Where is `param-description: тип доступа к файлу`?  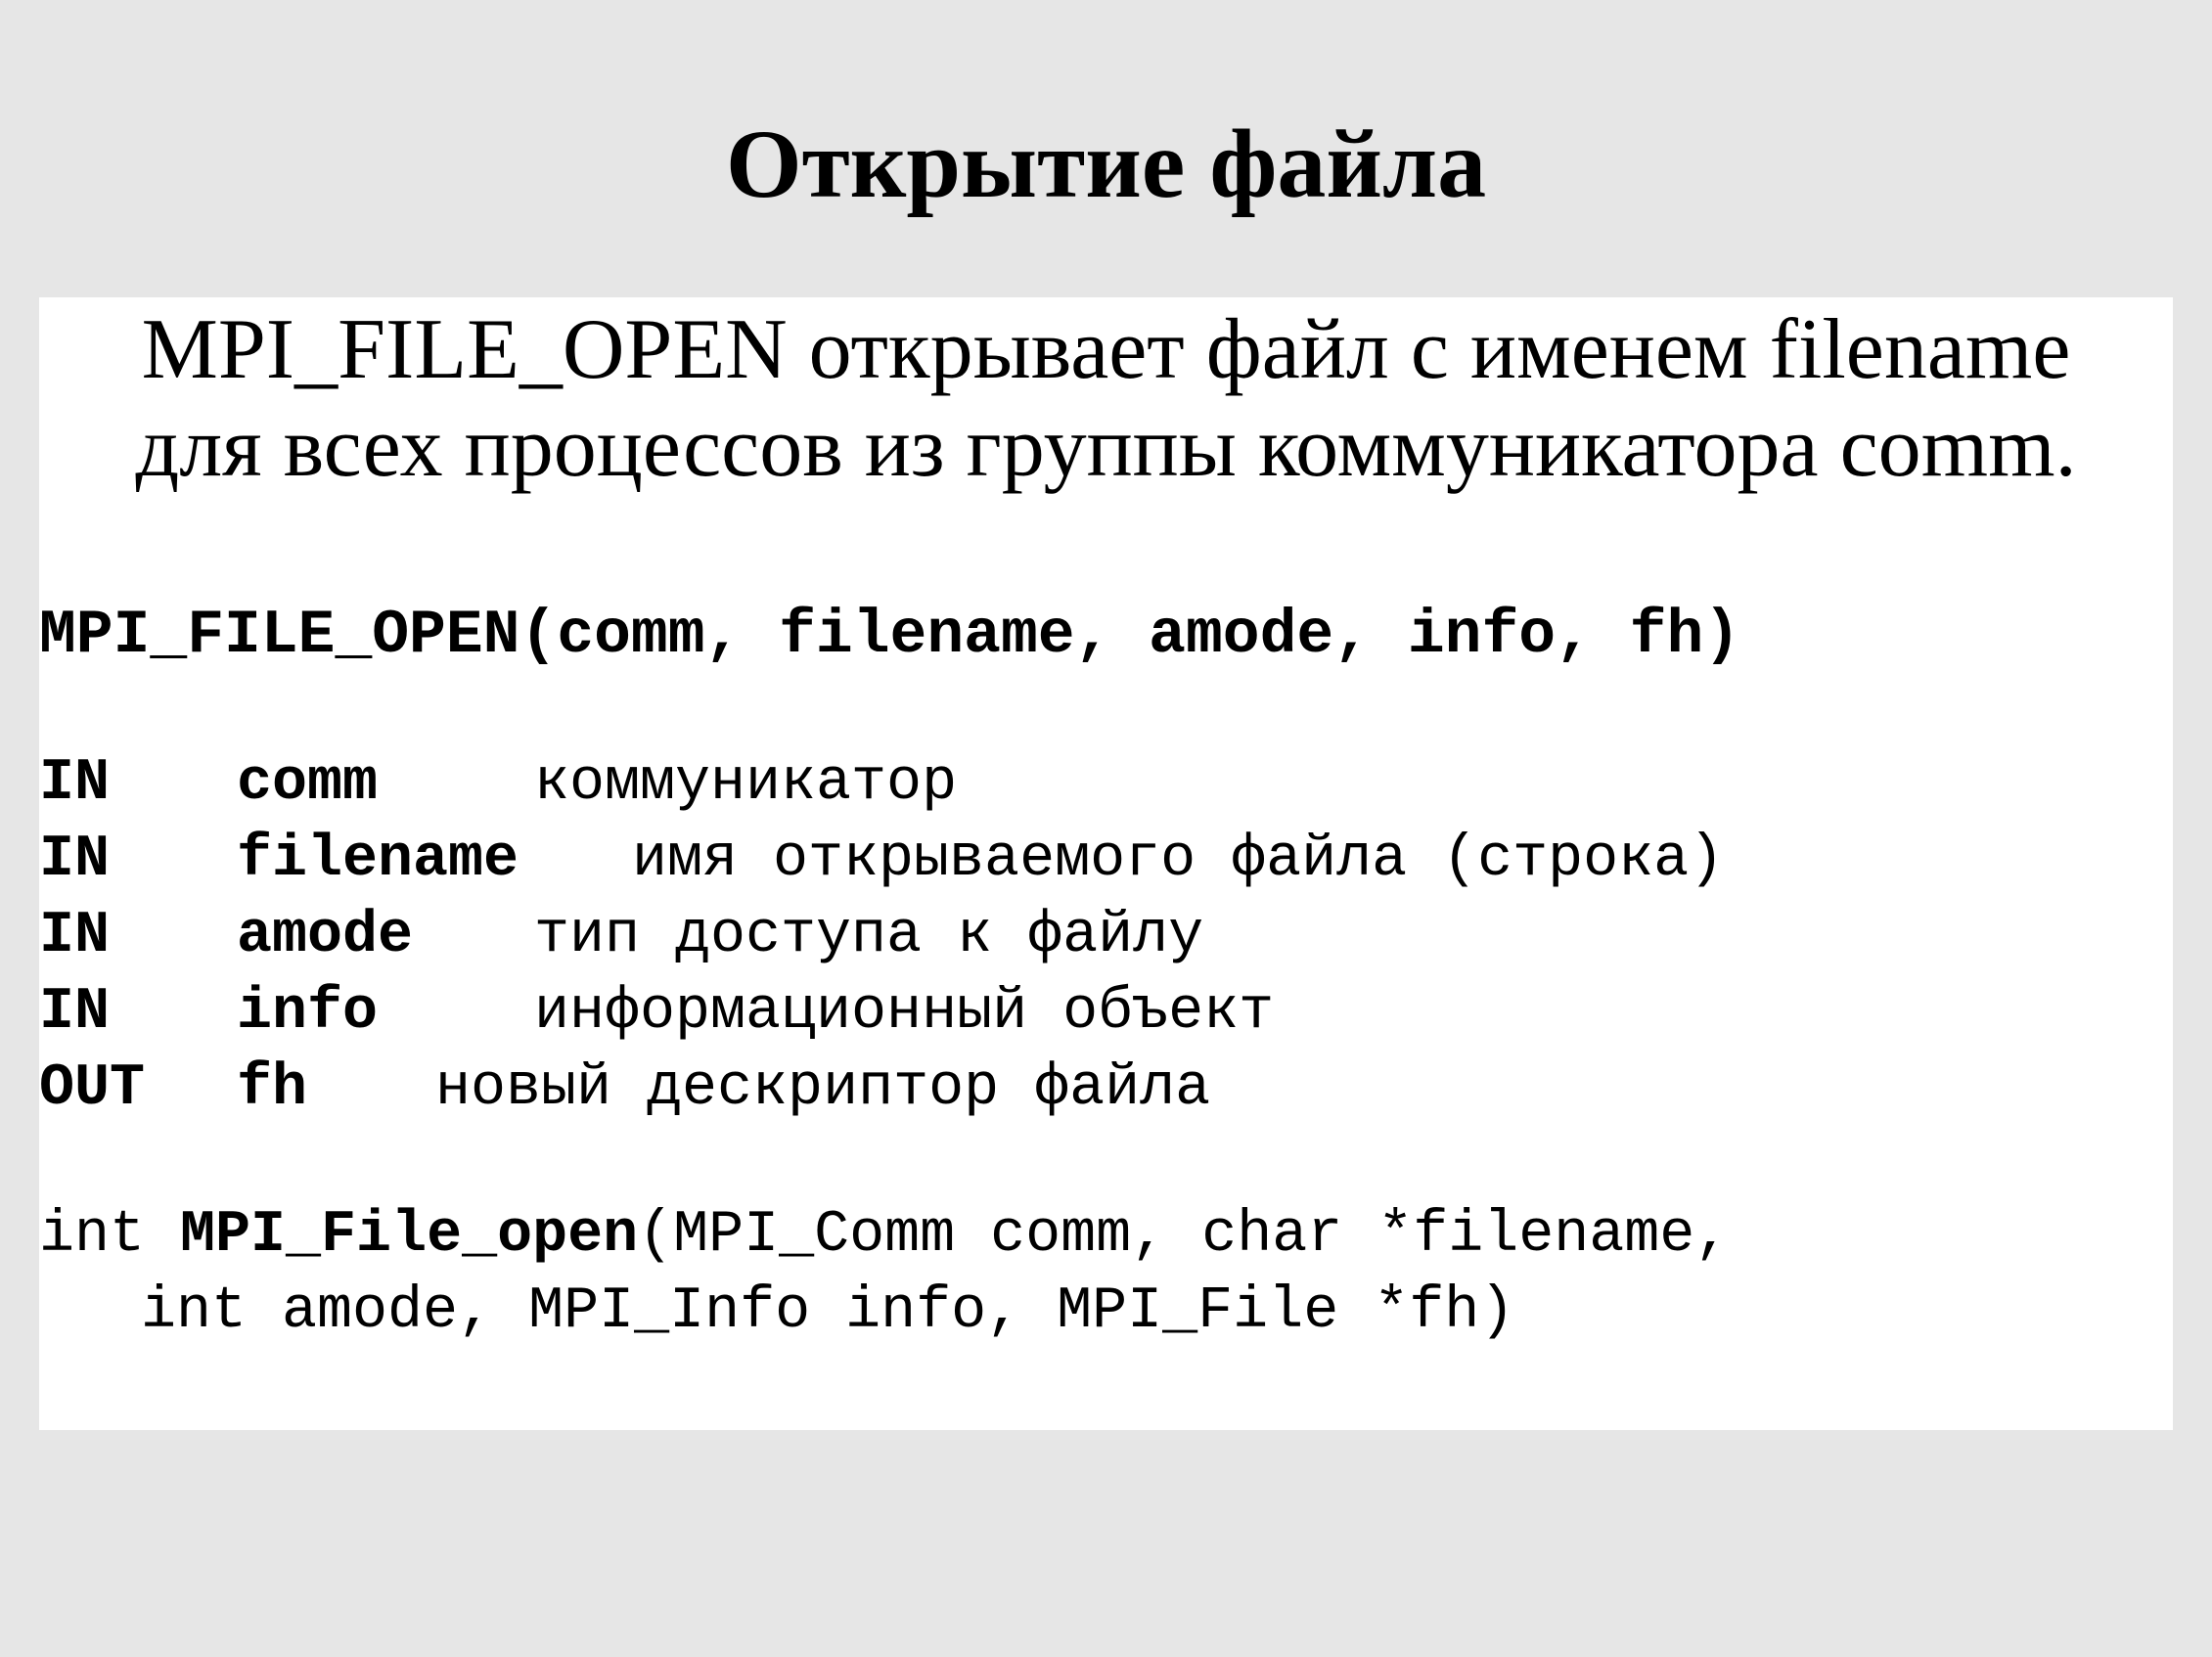
param-description: тип доступа к файлу is located at coordinates (869, 936).